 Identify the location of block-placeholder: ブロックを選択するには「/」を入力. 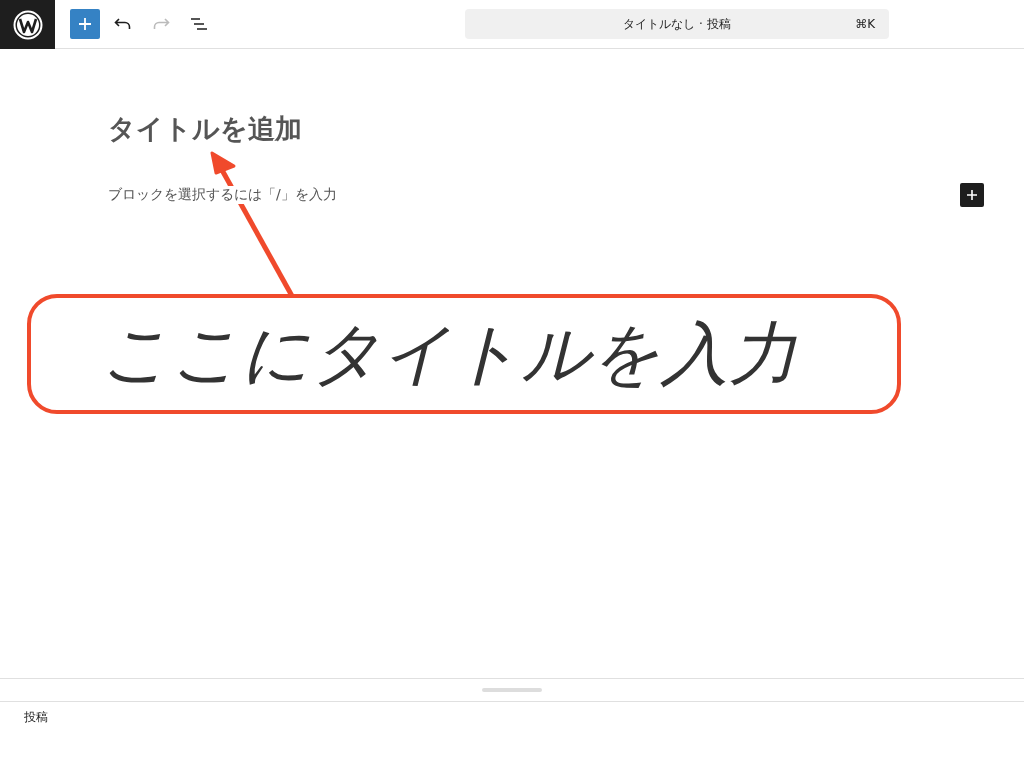
(222, 195).